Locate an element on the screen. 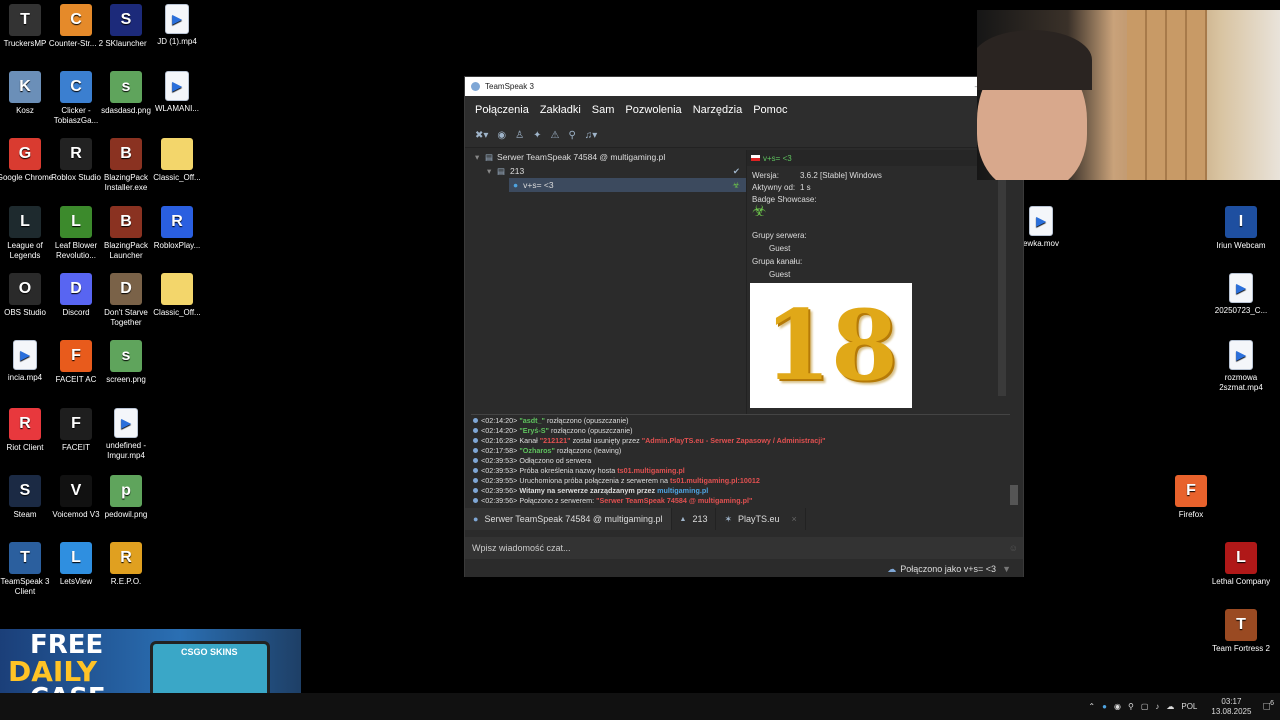 The width and height of the screenshot is (1280, 720). warning-icon: ⚠ is located at coordinates (555, 135).